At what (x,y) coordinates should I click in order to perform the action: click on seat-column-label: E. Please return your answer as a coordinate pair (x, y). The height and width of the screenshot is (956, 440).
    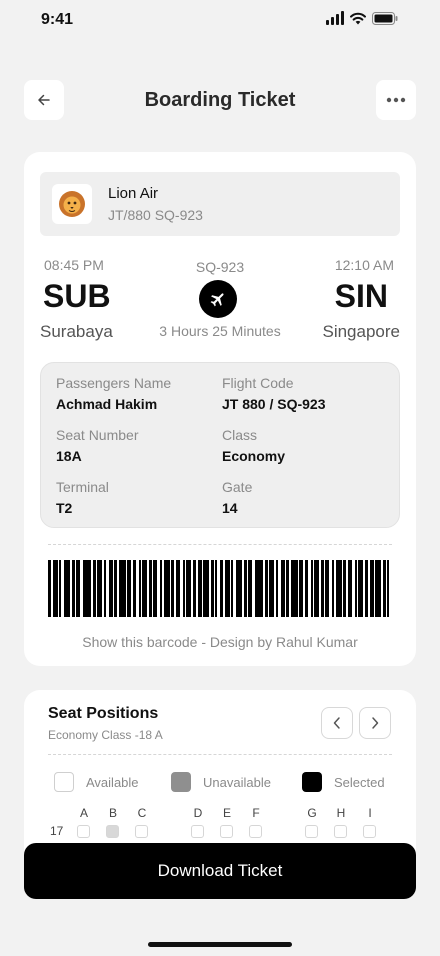
    Looking at the image, I should click on (226, 813).